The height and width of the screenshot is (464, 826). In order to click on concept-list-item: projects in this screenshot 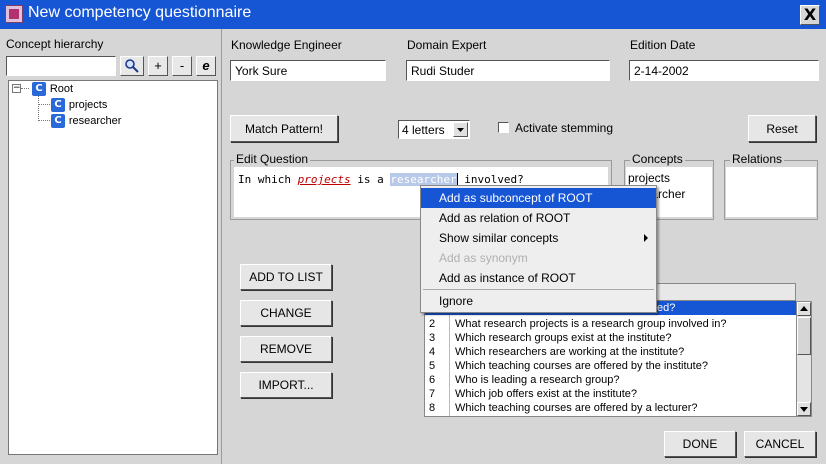, I will do `click(649, 178)`.